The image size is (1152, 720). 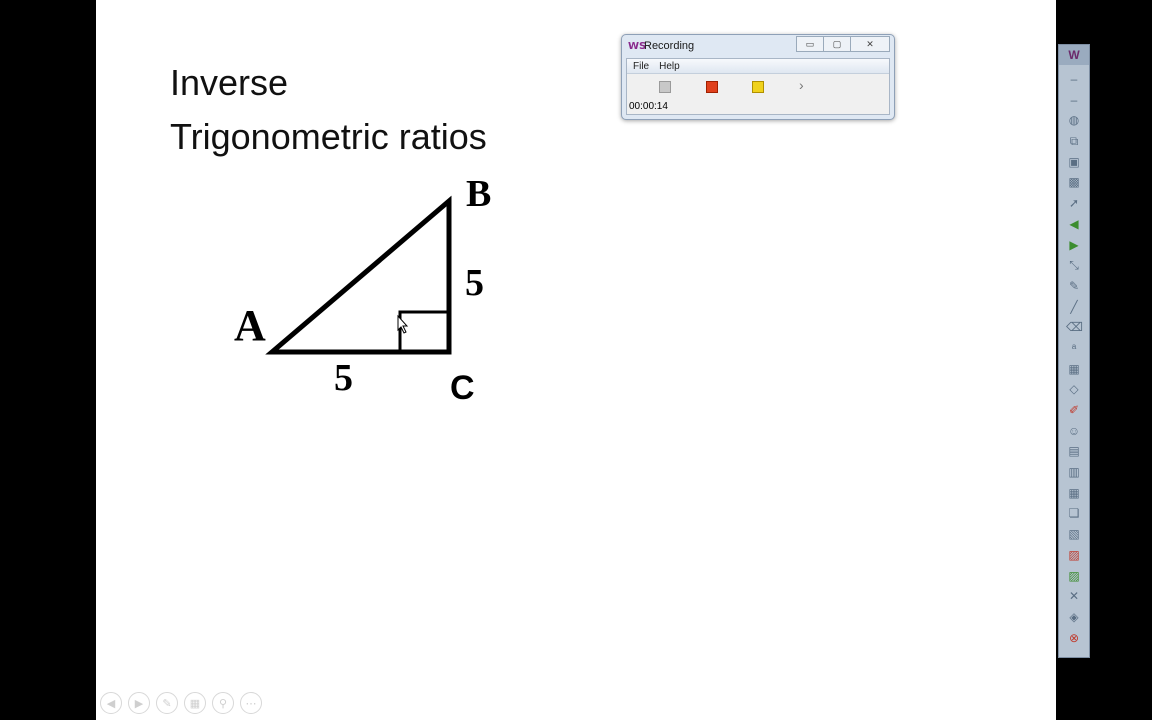 I want to click on person-icon: ☺, so click(x=1074, y=431).